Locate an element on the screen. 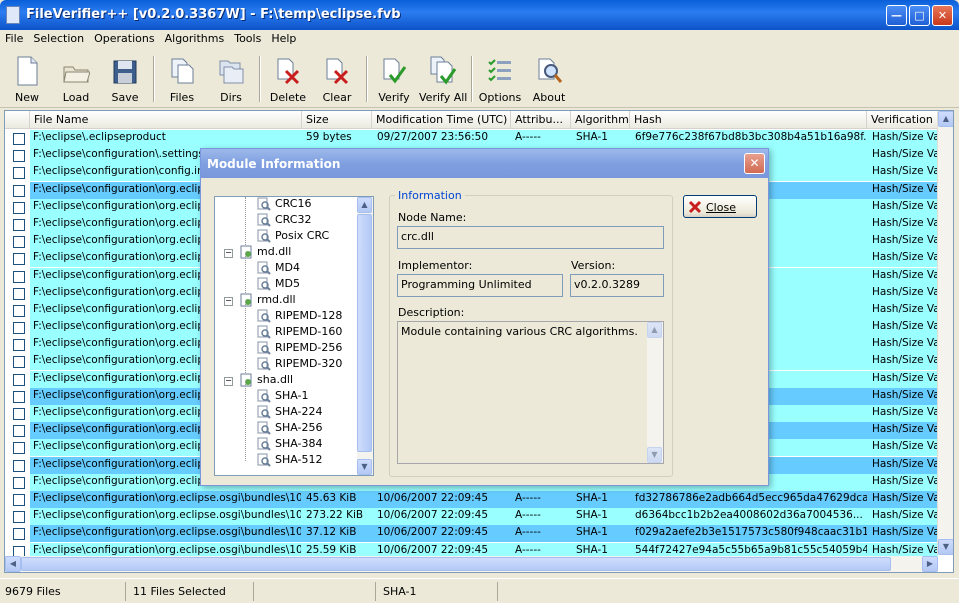 This screenshot has width=959, height=603. tree-node-algorithm: SHA-224 is located at coordinates (290, 412).